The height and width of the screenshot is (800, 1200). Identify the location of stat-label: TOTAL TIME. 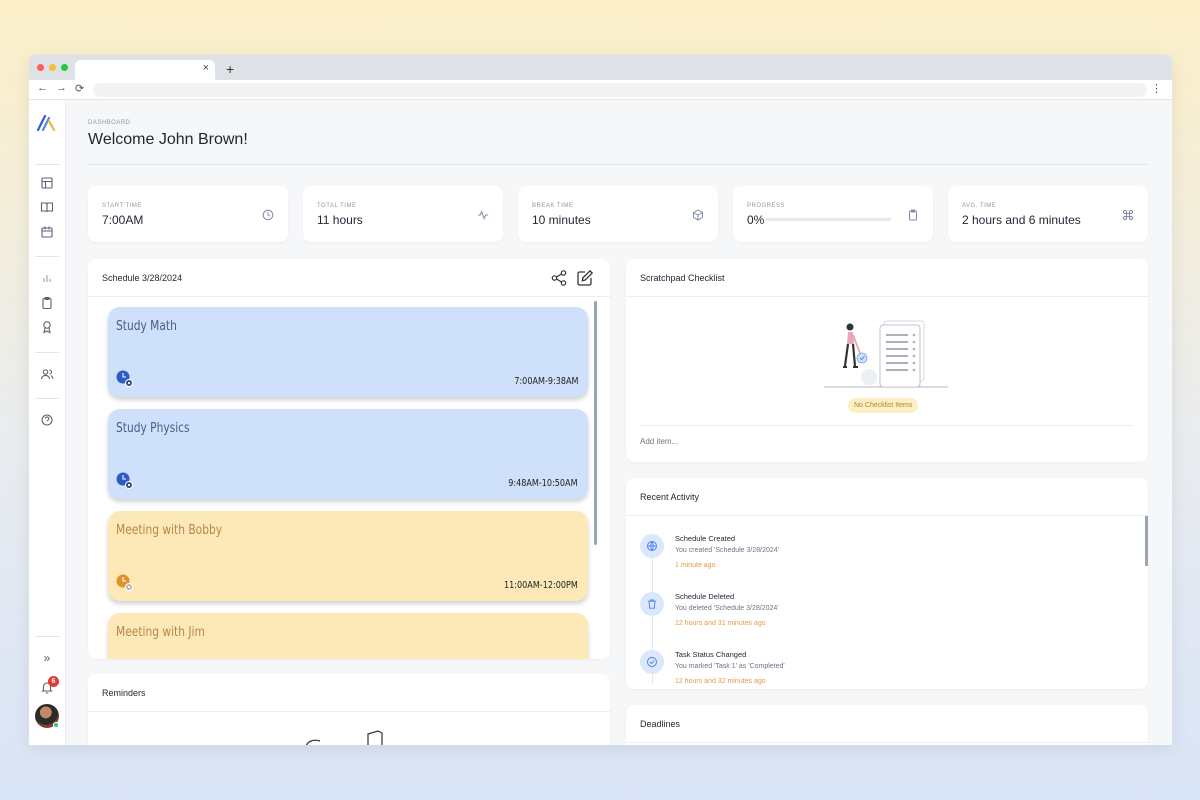
(337, 206).